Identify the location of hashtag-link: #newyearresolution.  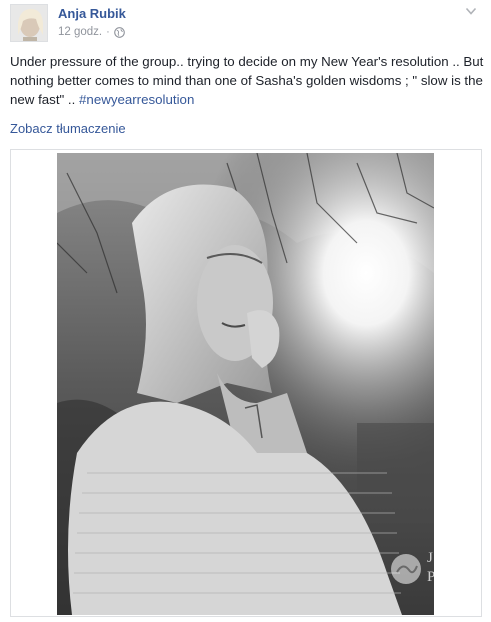
(136, 99).